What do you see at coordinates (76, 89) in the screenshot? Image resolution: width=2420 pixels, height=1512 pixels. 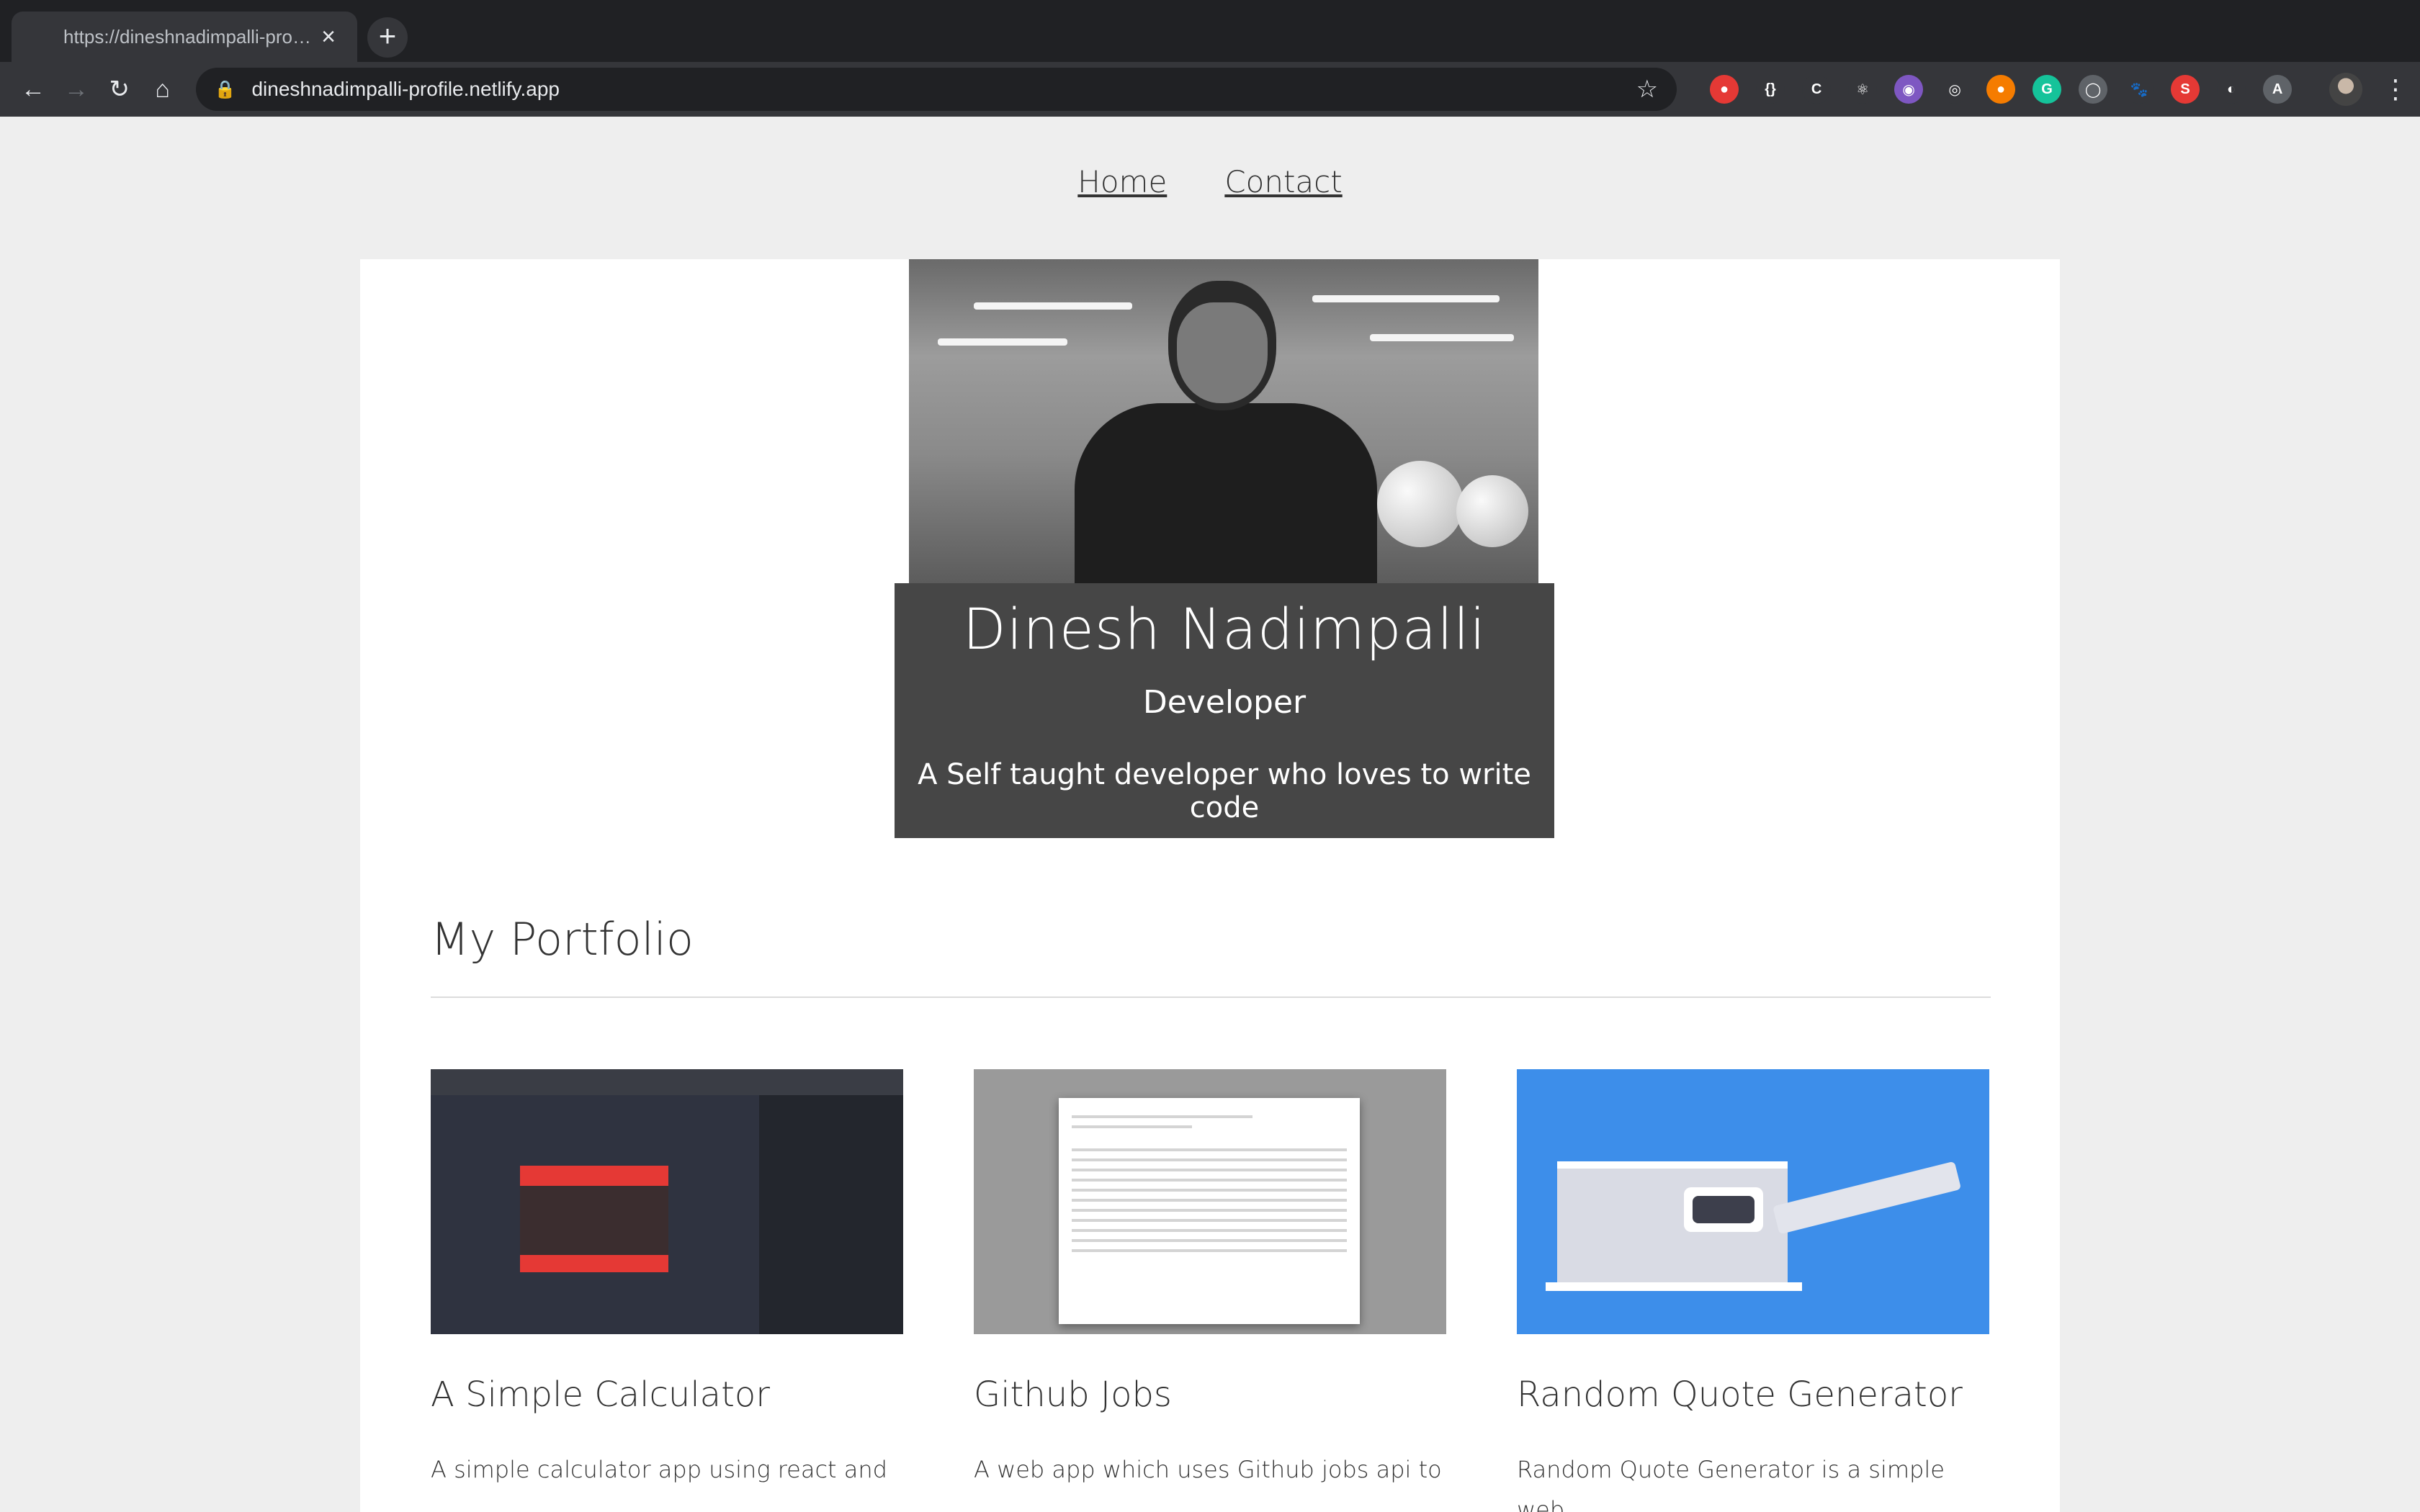 I see `forward-button: →` at bounding box center [76, 89].